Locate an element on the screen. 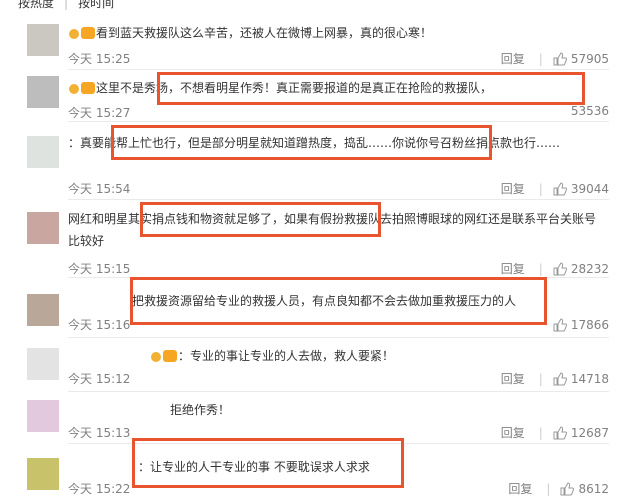 This screenshot has width=623, height=497. comment-text: ：让专业的人干专业的事 不要耽误求人求求 is located at coordinates (369, 467).